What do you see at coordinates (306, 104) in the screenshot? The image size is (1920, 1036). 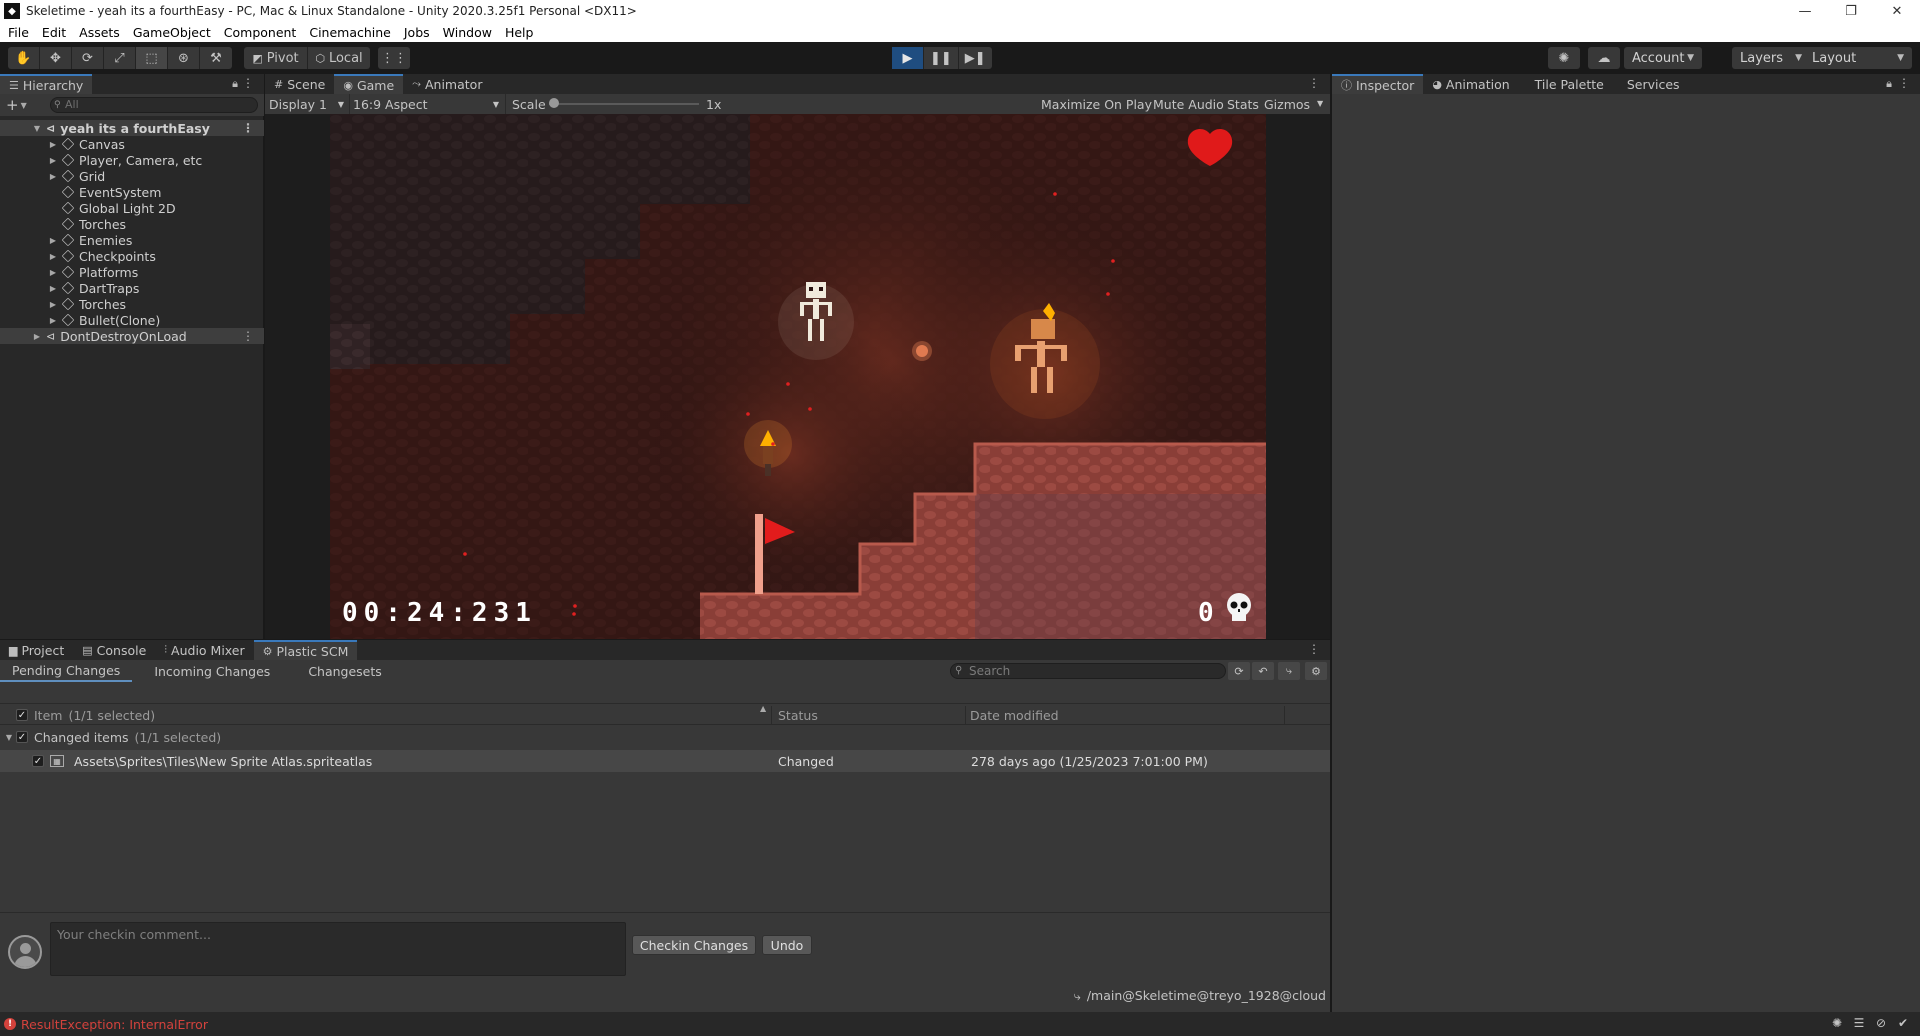 I see `display-dropdown: Display 1 ▼` at bounding box center [306, 104].